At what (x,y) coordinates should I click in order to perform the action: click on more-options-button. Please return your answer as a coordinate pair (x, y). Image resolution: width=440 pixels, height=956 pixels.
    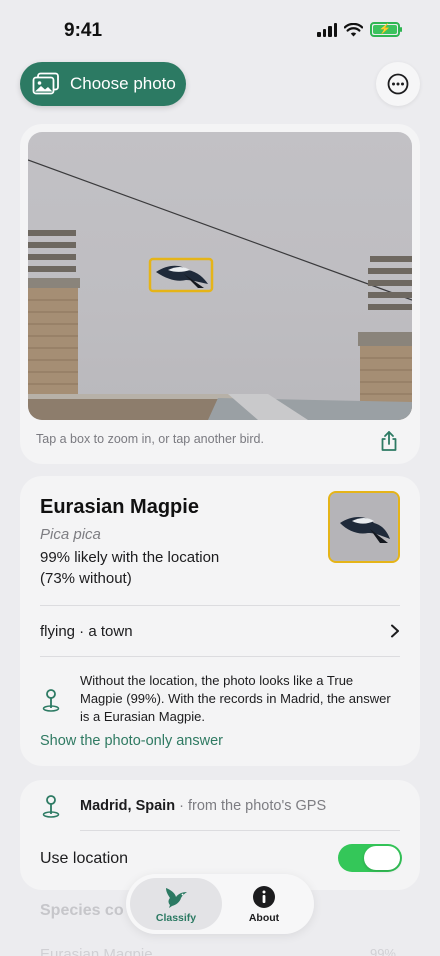
    Looking at the image, I should click on (398, 84).